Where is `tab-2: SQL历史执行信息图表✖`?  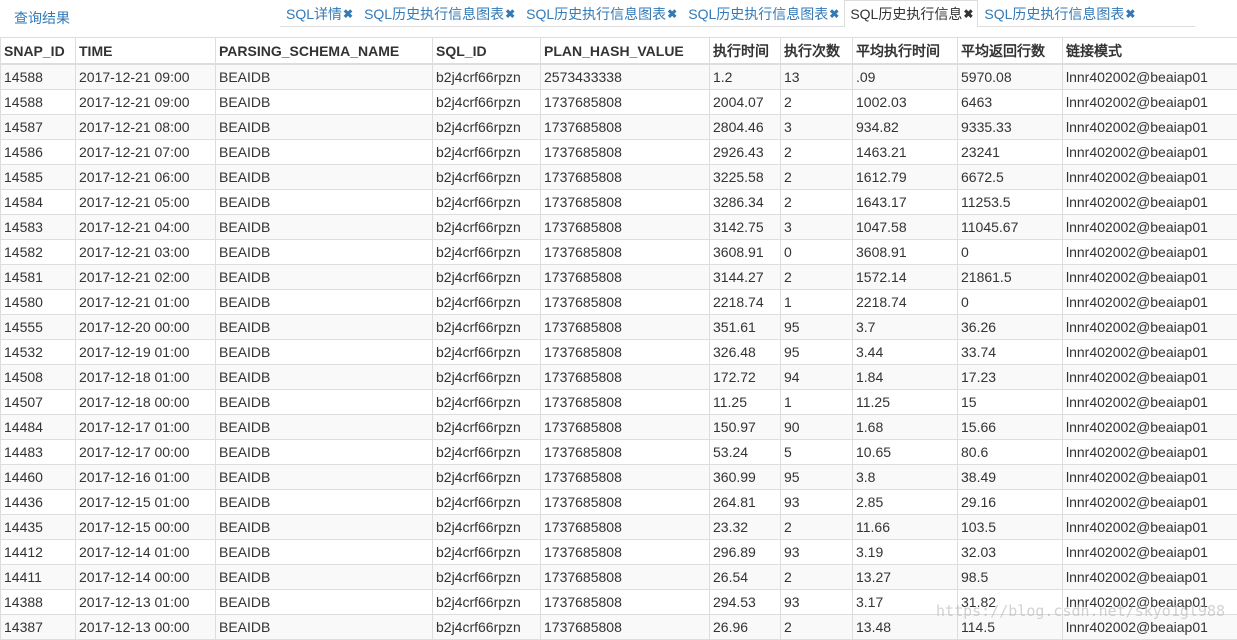 tab-2: SQL历史执行信息图表✖ is located at coordinates (601, 13).